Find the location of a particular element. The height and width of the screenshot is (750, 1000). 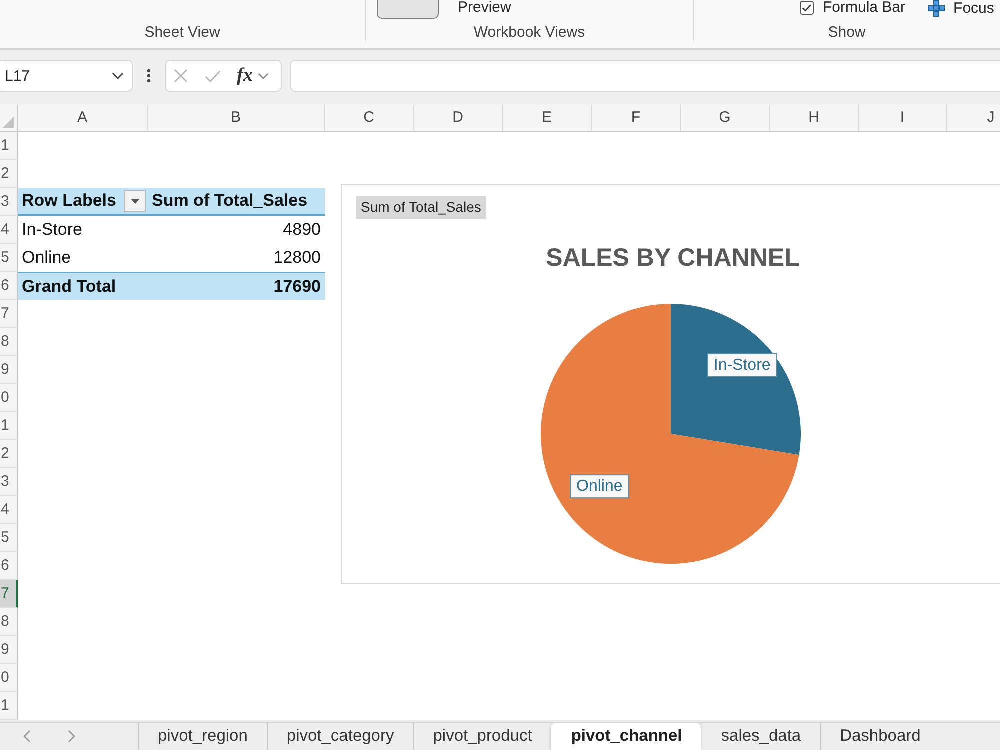

table-cell-text: 4890 is located at coordinates (302, 230).